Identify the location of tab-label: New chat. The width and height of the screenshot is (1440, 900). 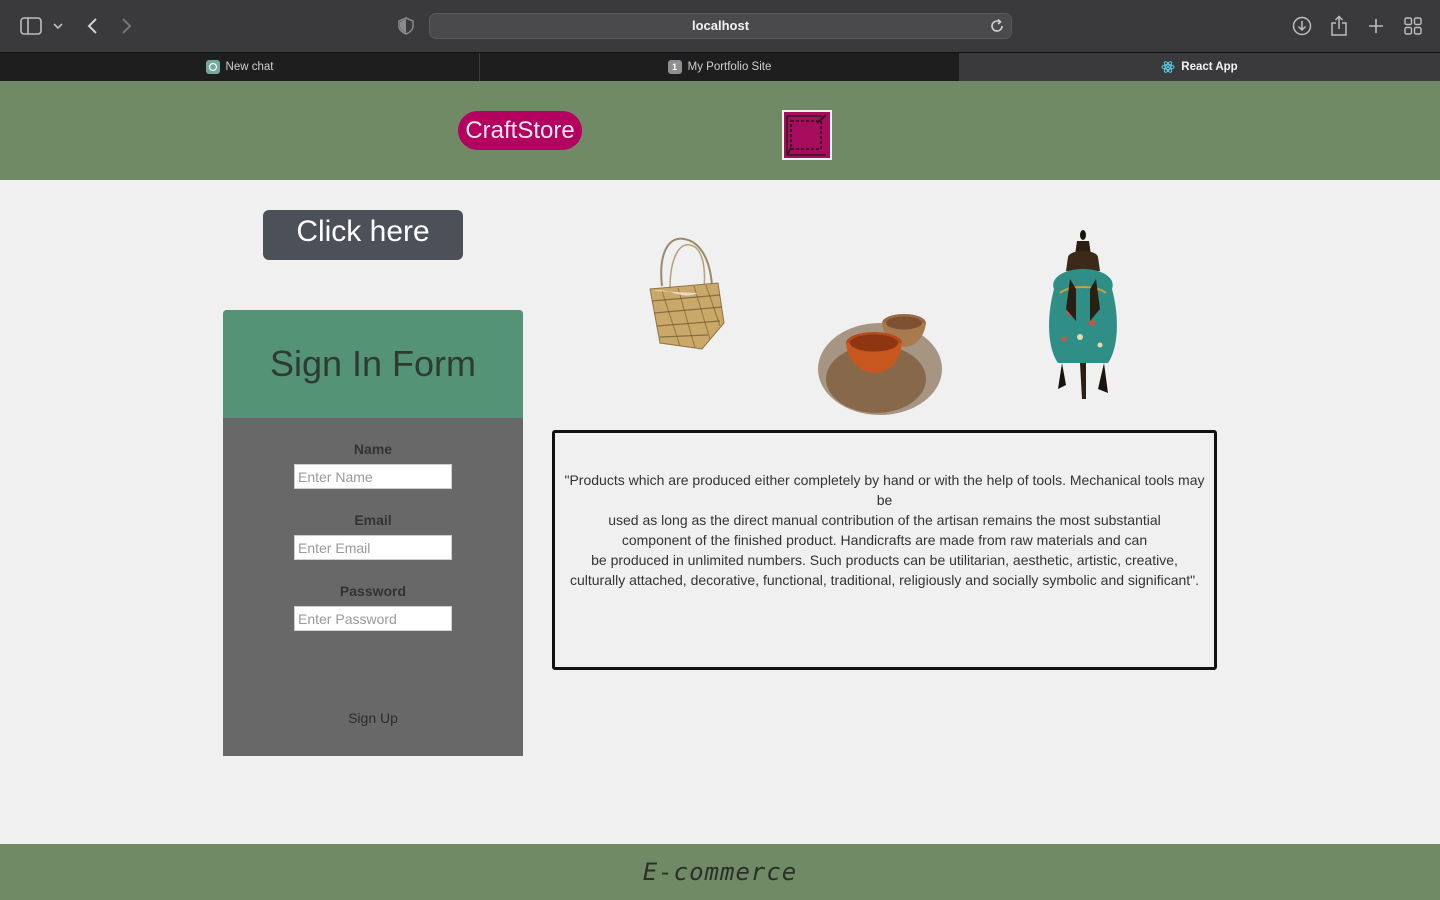
(249, 67).